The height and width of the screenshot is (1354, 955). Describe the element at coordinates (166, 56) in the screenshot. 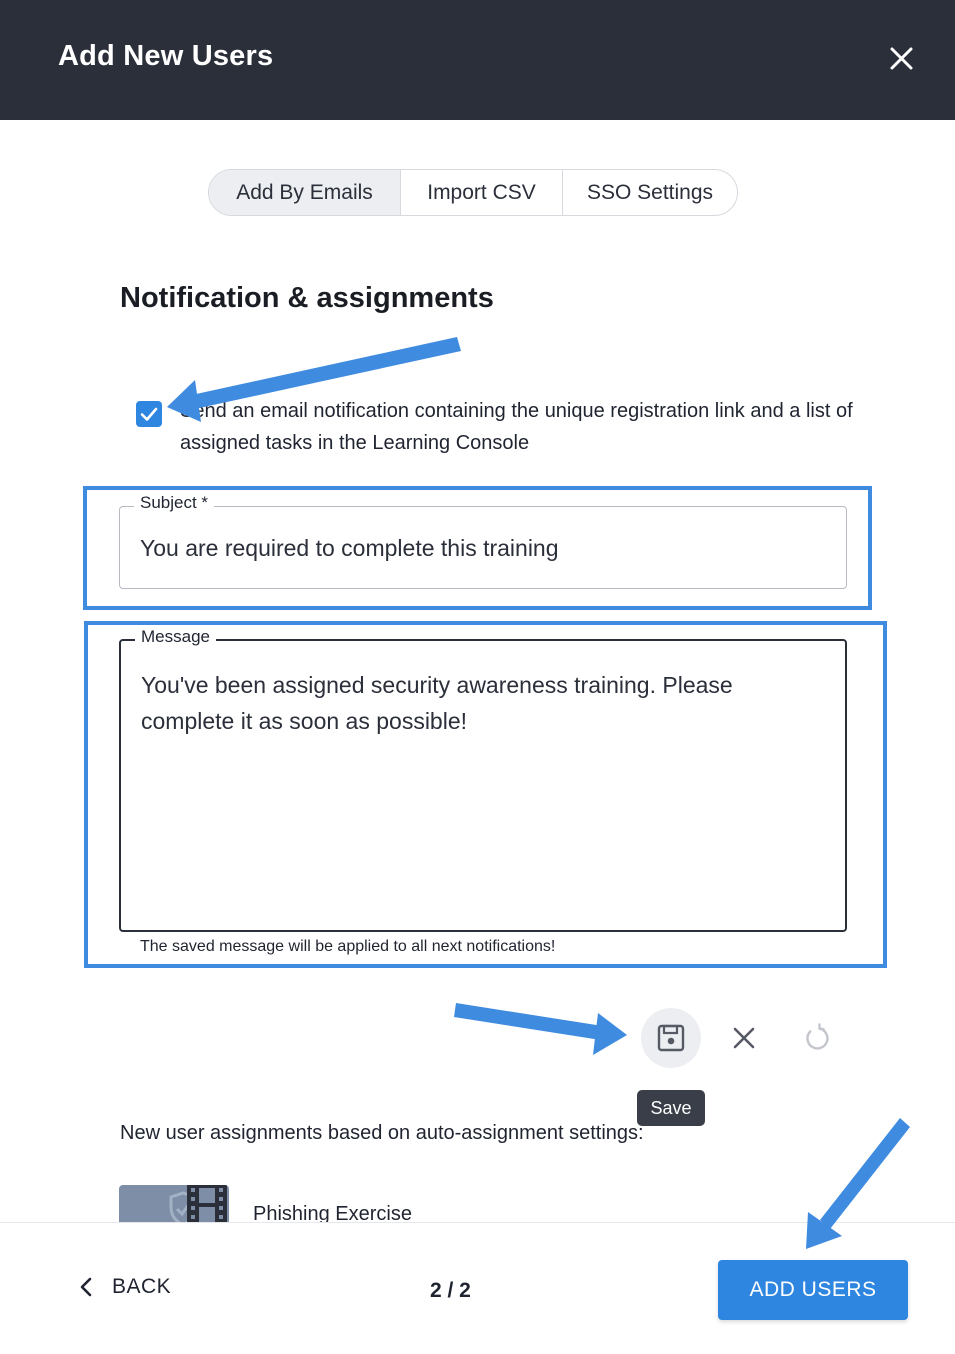

I see `modal-title: Add New Users` at that location.